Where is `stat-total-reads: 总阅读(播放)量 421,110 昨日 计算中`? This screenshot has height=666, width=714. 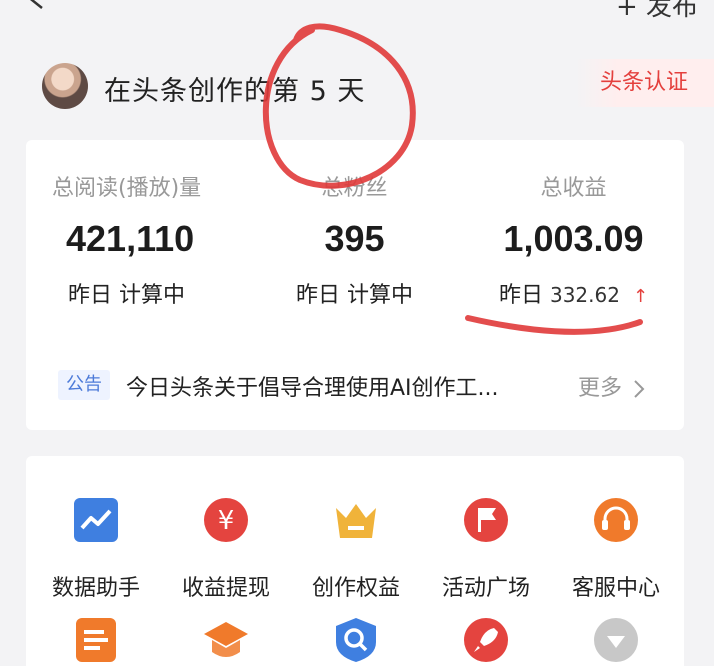
stat-total-reads: 总阅读(播放)量 421,110 昨日 计算中 is located at coordinates (135, 240).